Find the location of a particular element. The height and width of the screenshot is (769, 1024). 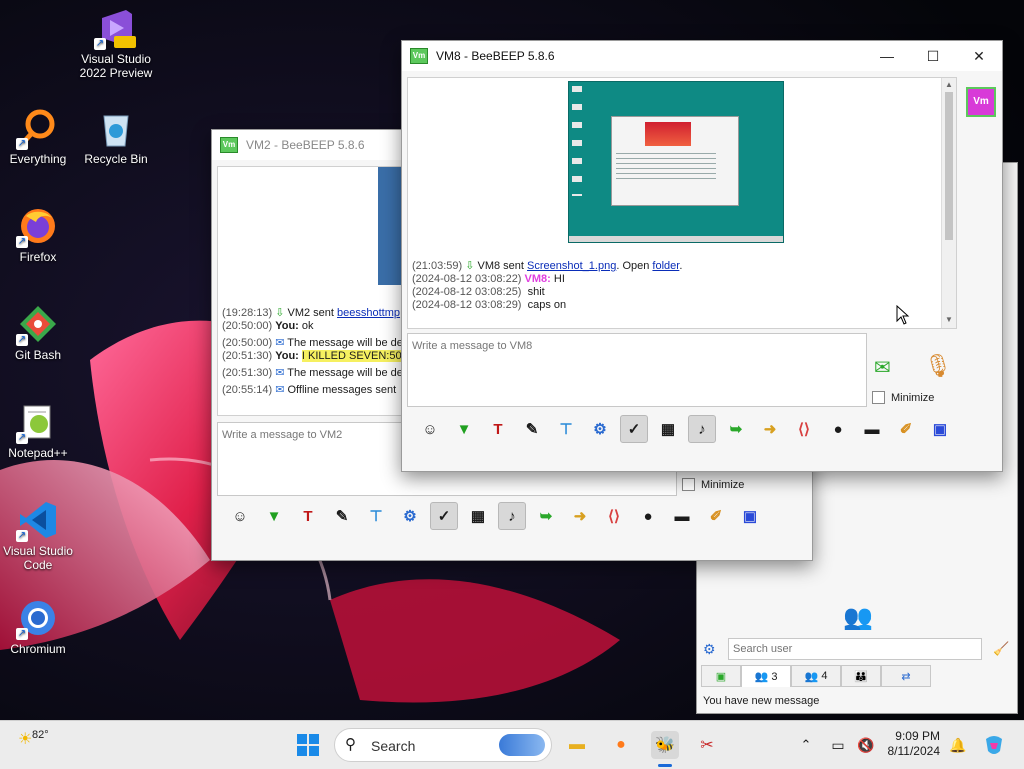

tab-users: 👥 3 is located at coordinates (766, 676).